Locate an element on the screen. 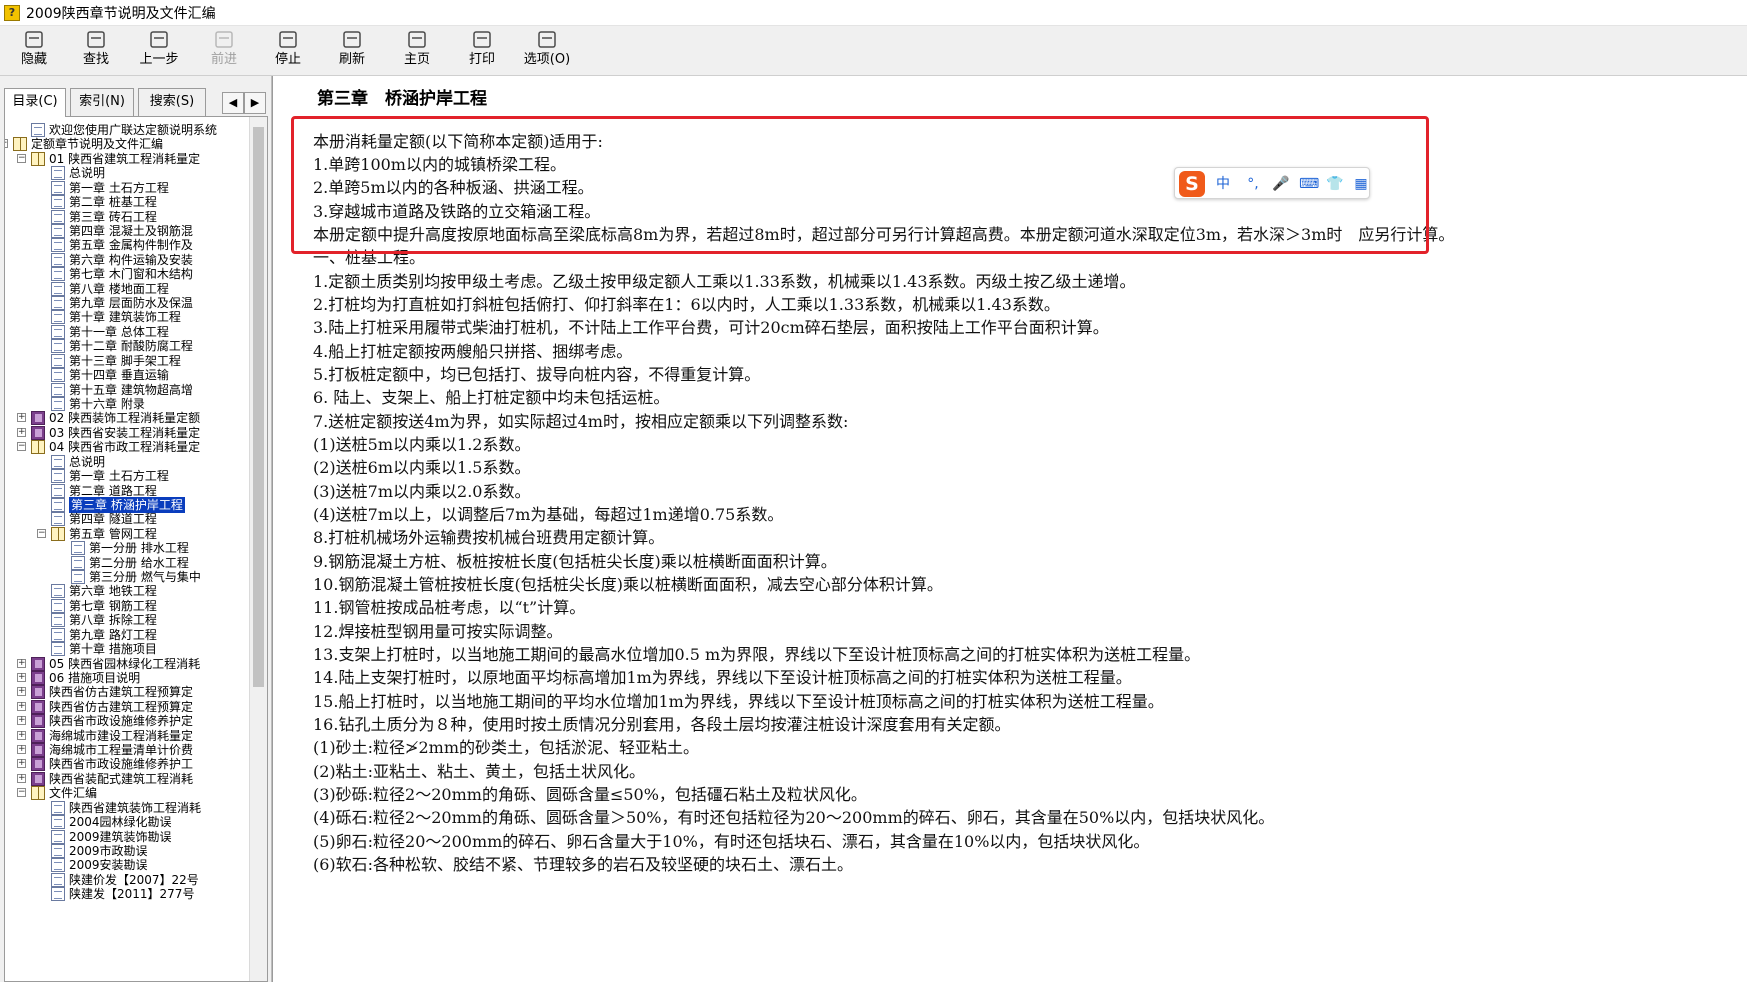 This screenshot has width=1747, height=982. back-arrow-icon is located at coordinates (159, 40).